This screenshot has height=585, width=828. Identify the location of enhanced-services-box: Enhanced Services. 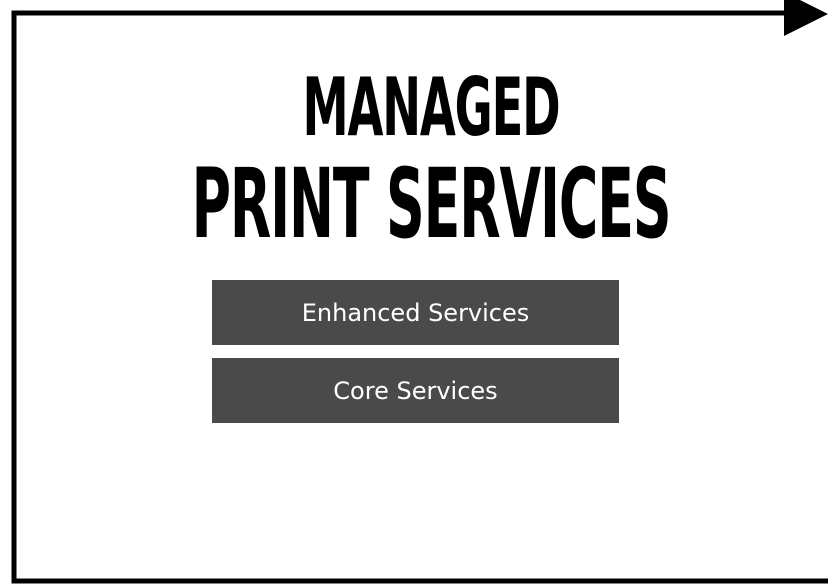
(415, 312).